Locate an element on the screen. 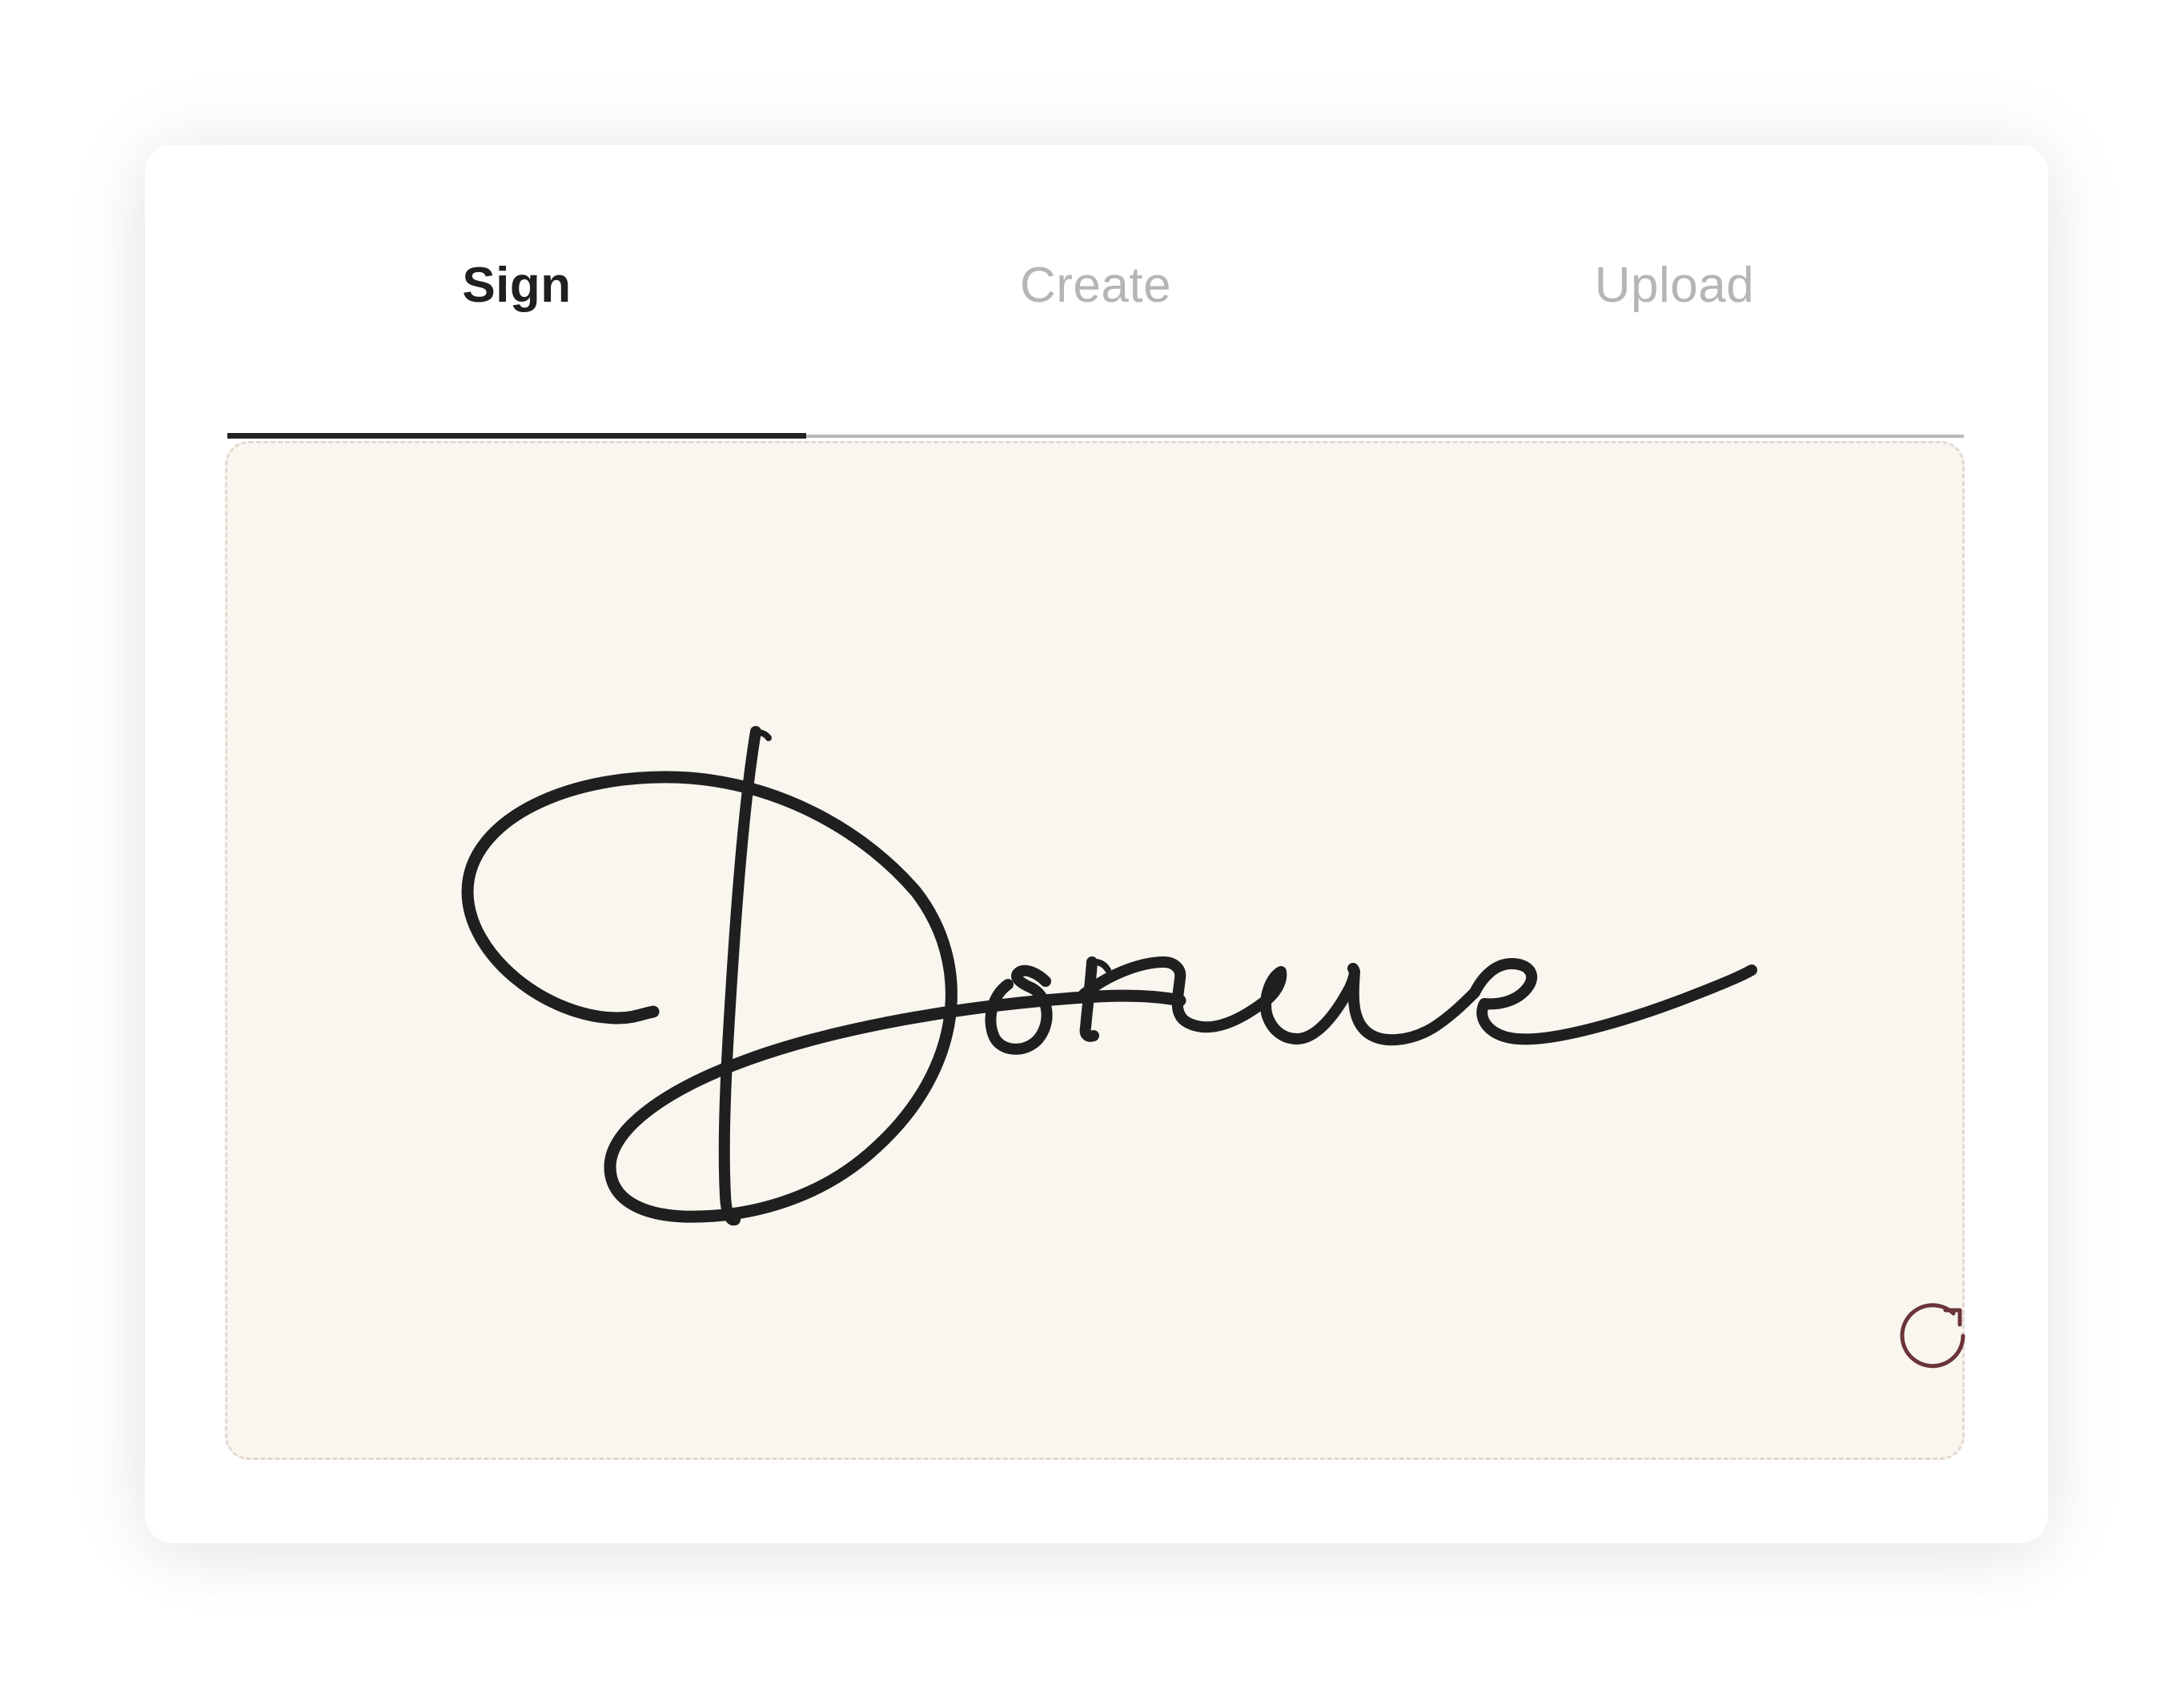 Image resolution: width=2184 pixels, height=1684 pixels. signature-d-bowl is located at coordinates (823, 997).